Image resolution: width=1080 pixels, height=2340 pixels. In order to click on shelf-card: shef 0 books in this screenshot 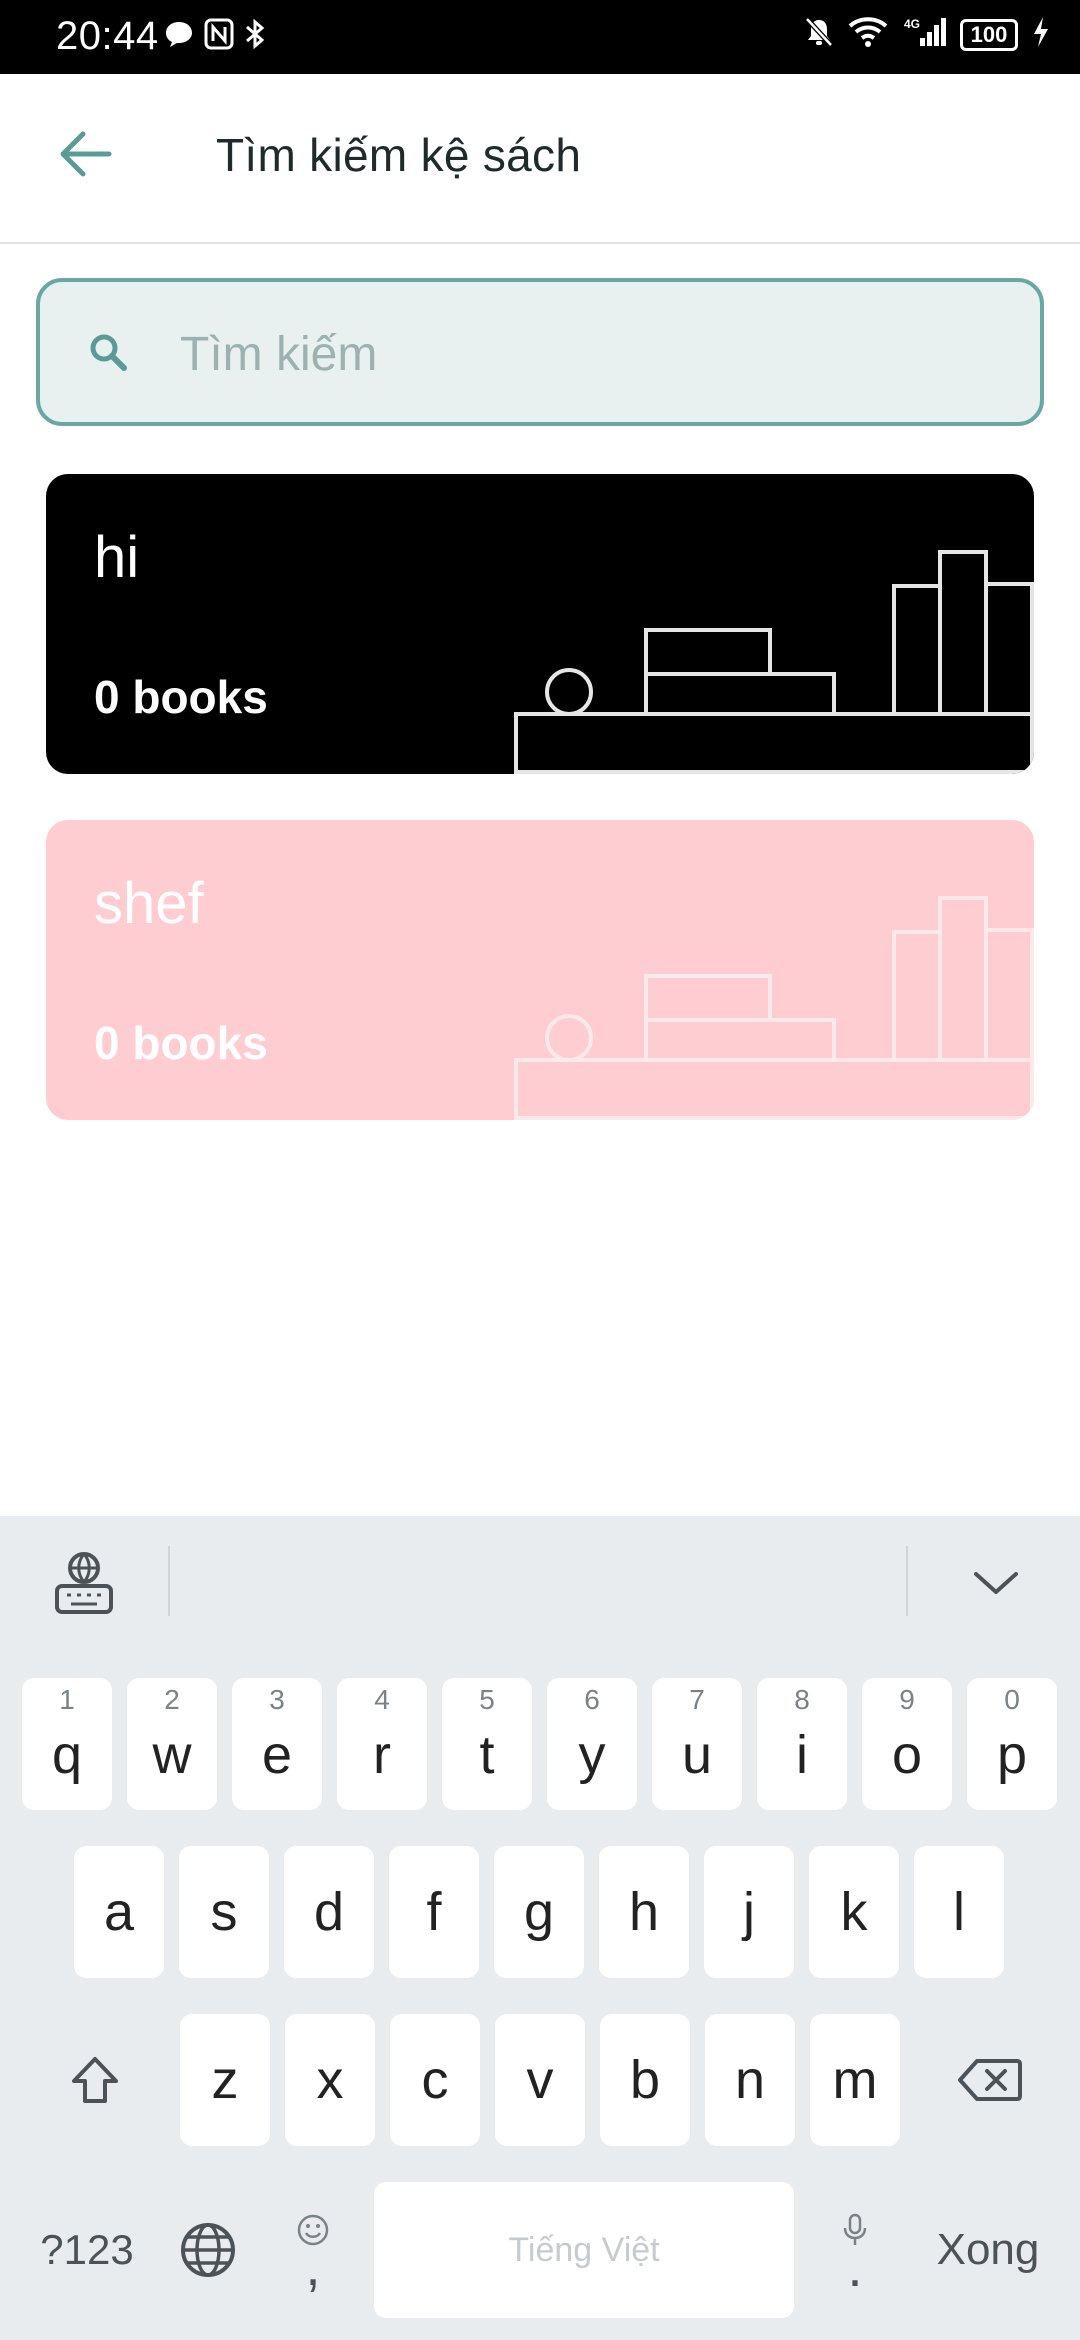, I will do `click(540, 970)`.